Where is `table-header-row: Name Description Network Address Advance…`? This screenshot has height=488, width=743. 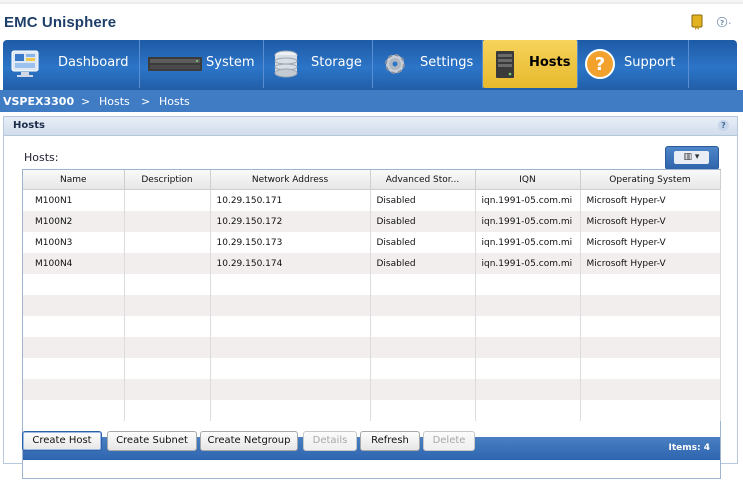
table-header-row: Name Description Network Address Advance… is located at coordinates (372, 180).